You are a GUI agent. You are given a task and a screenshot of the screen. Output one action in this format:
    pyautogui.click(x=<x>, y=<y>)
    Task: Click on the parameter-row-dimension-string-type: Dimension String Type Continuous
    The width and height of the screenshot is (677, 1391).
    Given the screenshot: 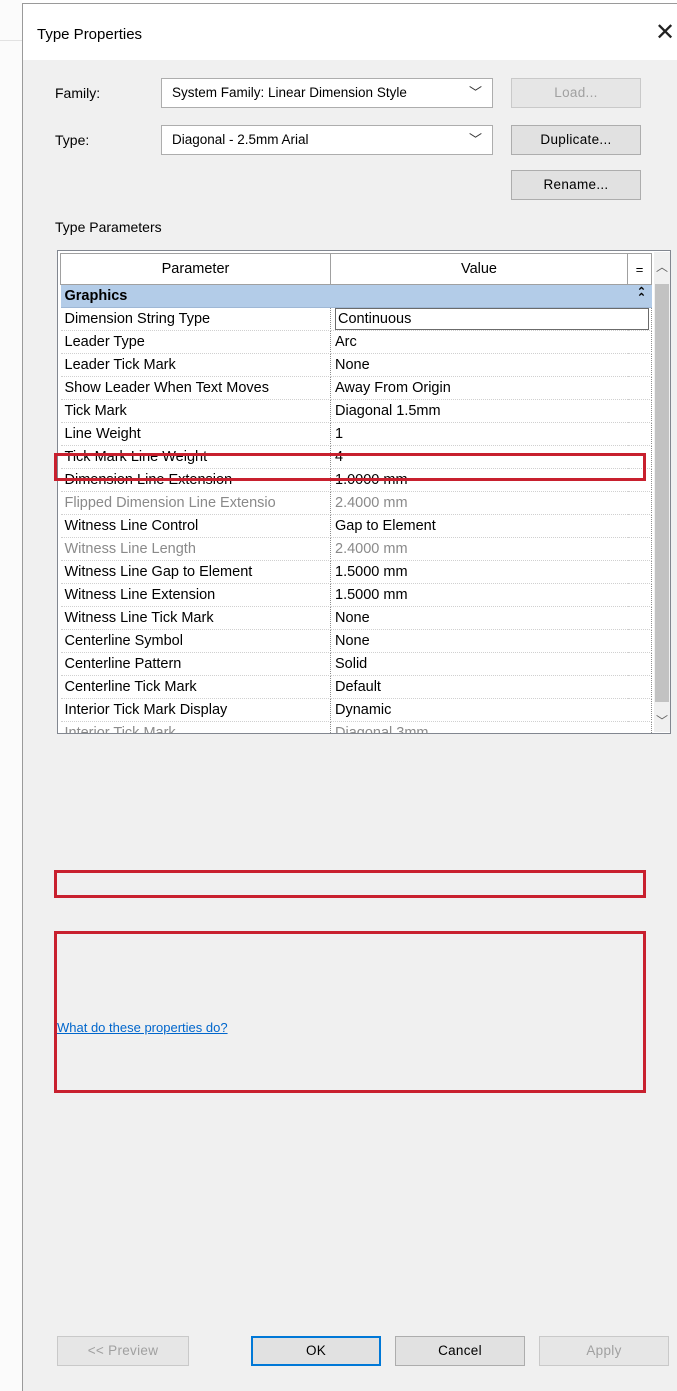 What is the action you would take?
    pyautogui.click(x=356, y=319)
    